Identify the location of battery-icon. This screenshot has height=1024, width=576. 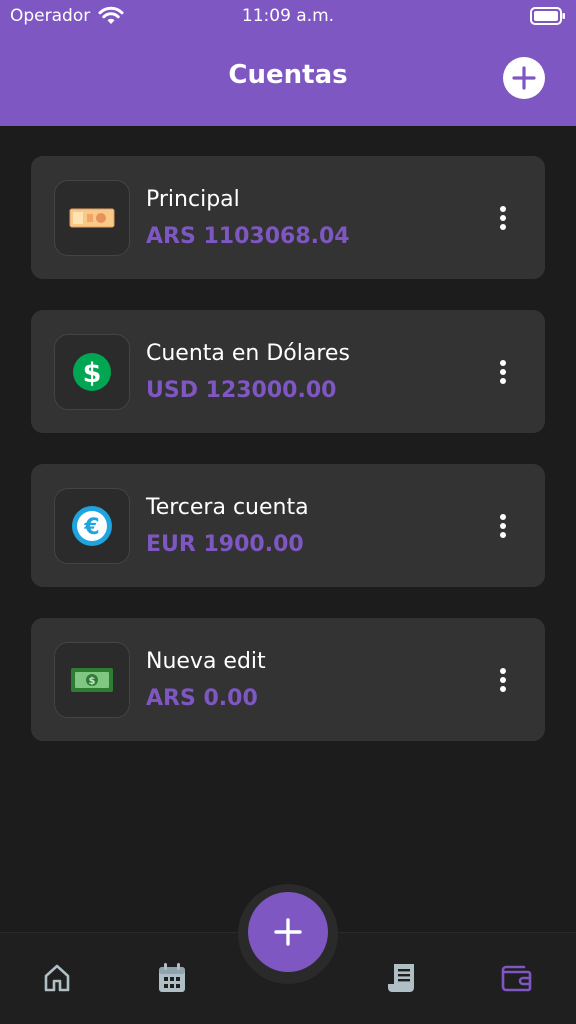
(547, 16).